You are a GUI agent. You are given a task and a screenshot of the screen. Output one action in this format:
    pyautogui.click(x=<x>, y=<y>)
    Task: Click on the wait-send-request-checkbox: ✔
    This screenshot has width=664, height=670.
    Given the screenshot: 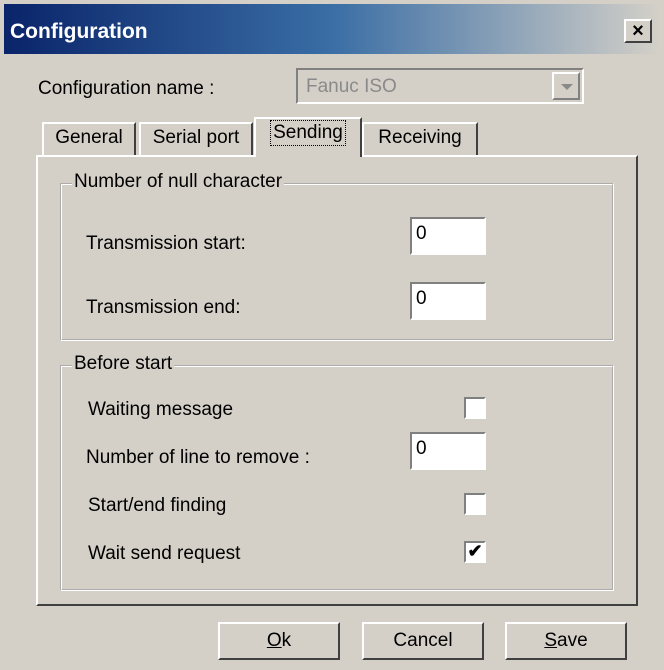 What is the action you would take?
    pyautogui.click(x=475, y=552)
    